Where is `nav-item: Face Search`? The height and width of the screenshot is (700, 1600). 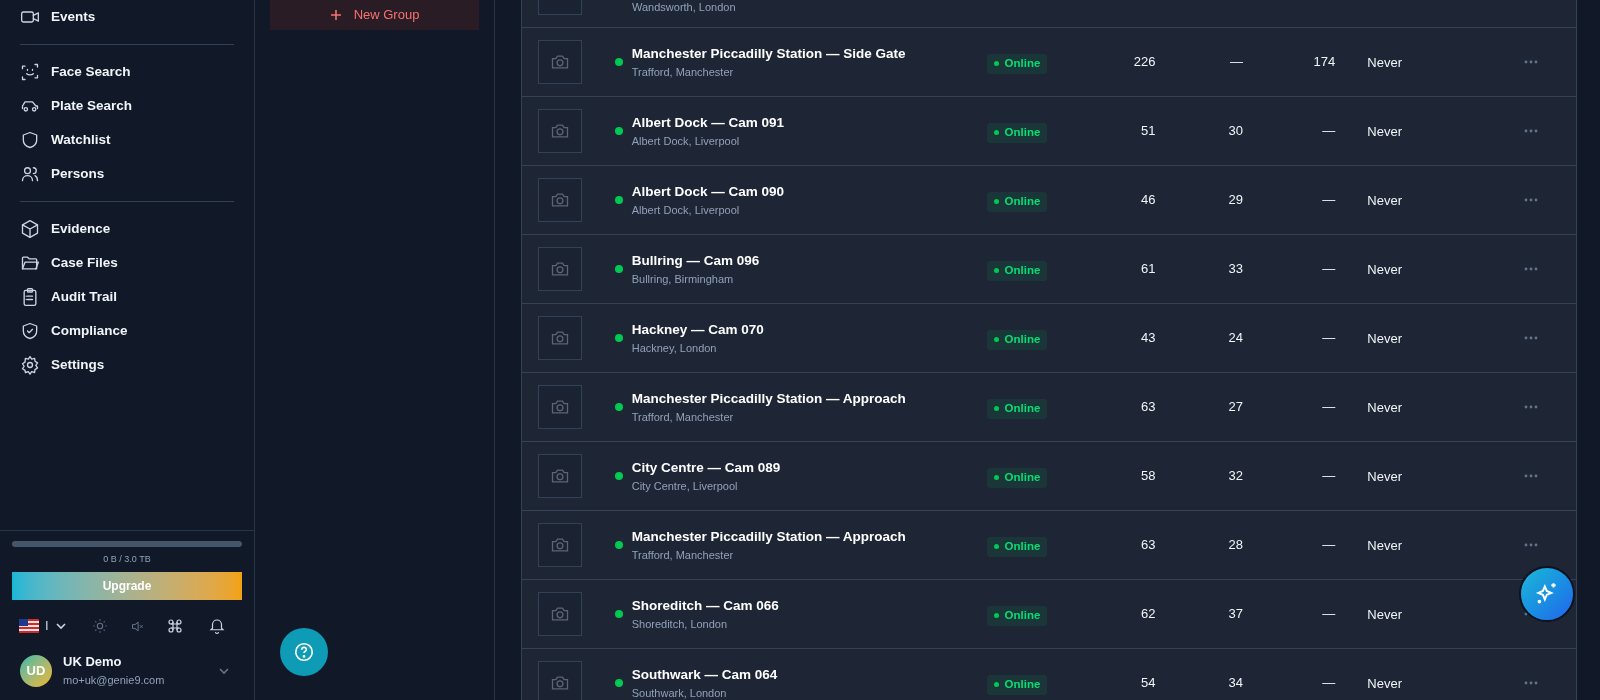
nav-item: Face Search is located at coordinates (127, 72).